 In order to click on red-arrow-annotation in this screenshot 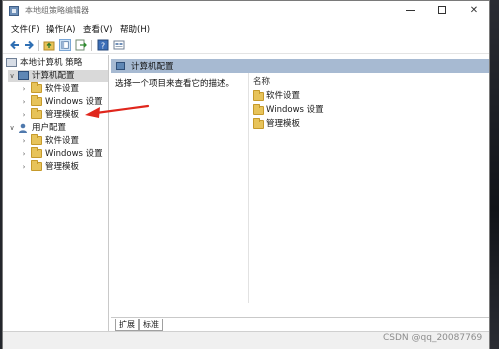, I will do `click(117, 111)`.